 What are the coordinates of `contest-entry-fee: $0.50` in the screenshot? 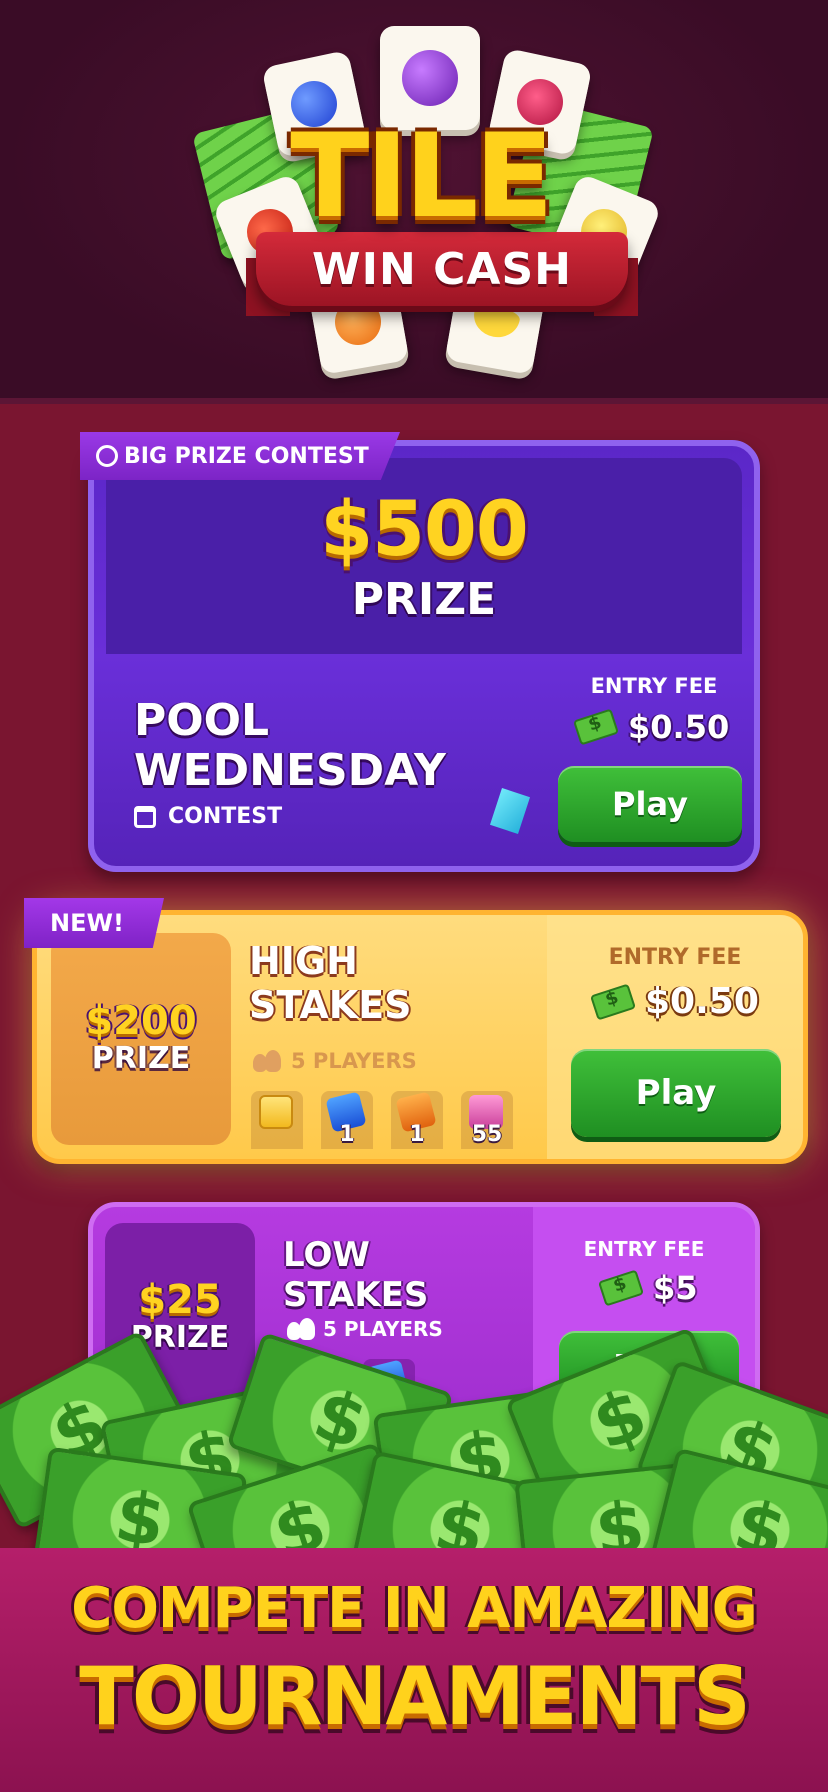 It's located at (651, 727).